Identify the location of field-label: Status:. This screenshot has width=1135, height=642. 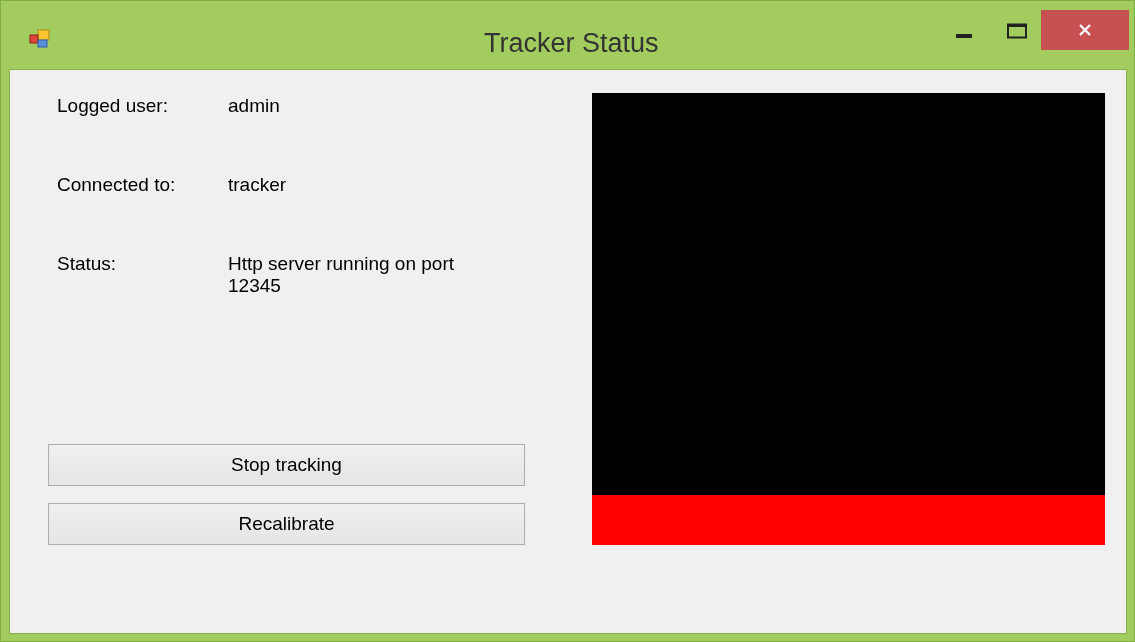
(87, 264).